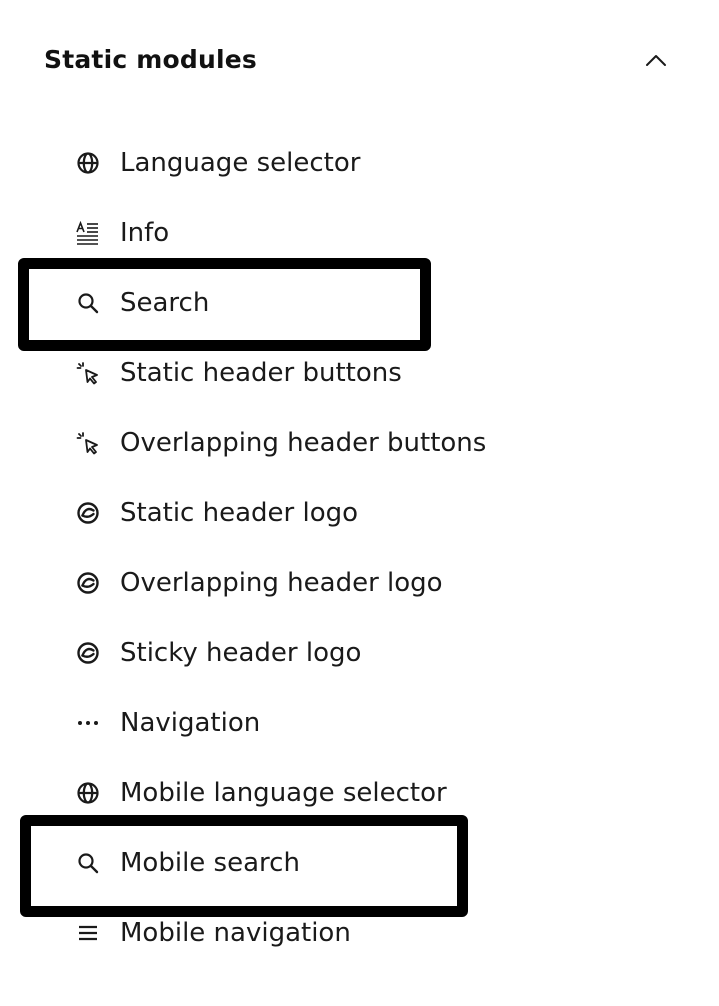 Image resolution: width=719 pixels, height=1006 pixels. What do you see at coordinates (88, 723) in the screenshot?
I see `more-dots-icon` at bounding box center [88, 723].